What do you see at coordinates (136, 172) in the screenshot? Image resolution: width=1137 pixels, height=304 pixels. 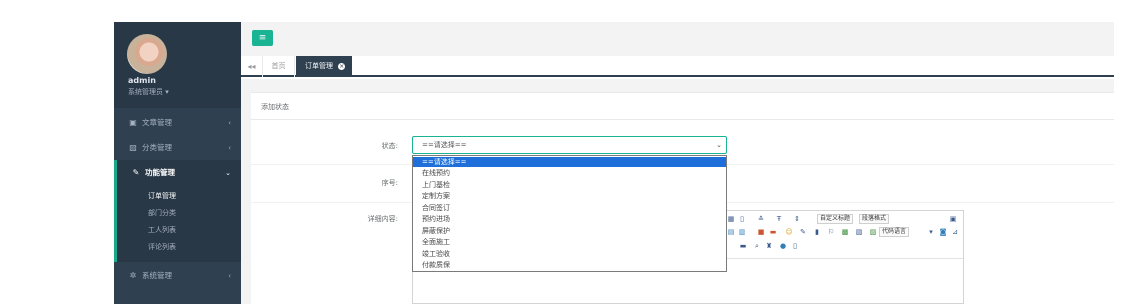 I see `wrench-icon: ✎` at bounding box center [136, 172].